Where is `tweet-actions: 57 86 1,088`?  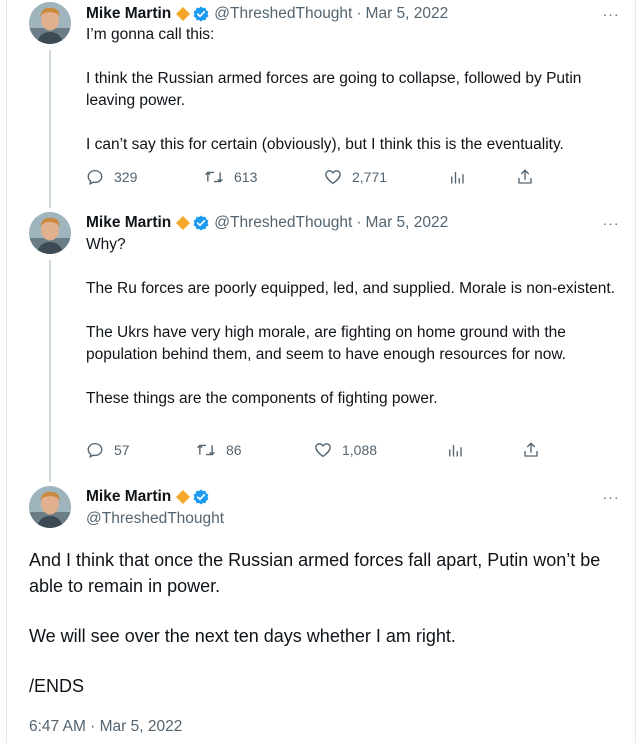
tweet-actions: 57 86 1,088 is located at coordinates (316, 450).